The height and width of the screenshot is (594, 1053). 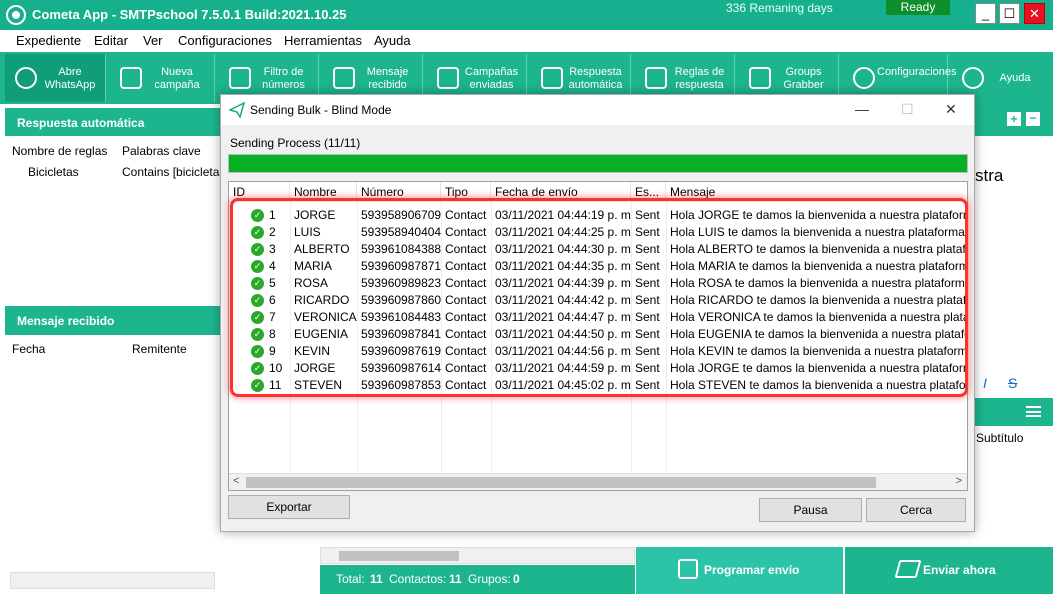 What do you see at coordinates (516, 579) in the screenshot?
I see `groups-value: 0` at bounding box center [516, 579].